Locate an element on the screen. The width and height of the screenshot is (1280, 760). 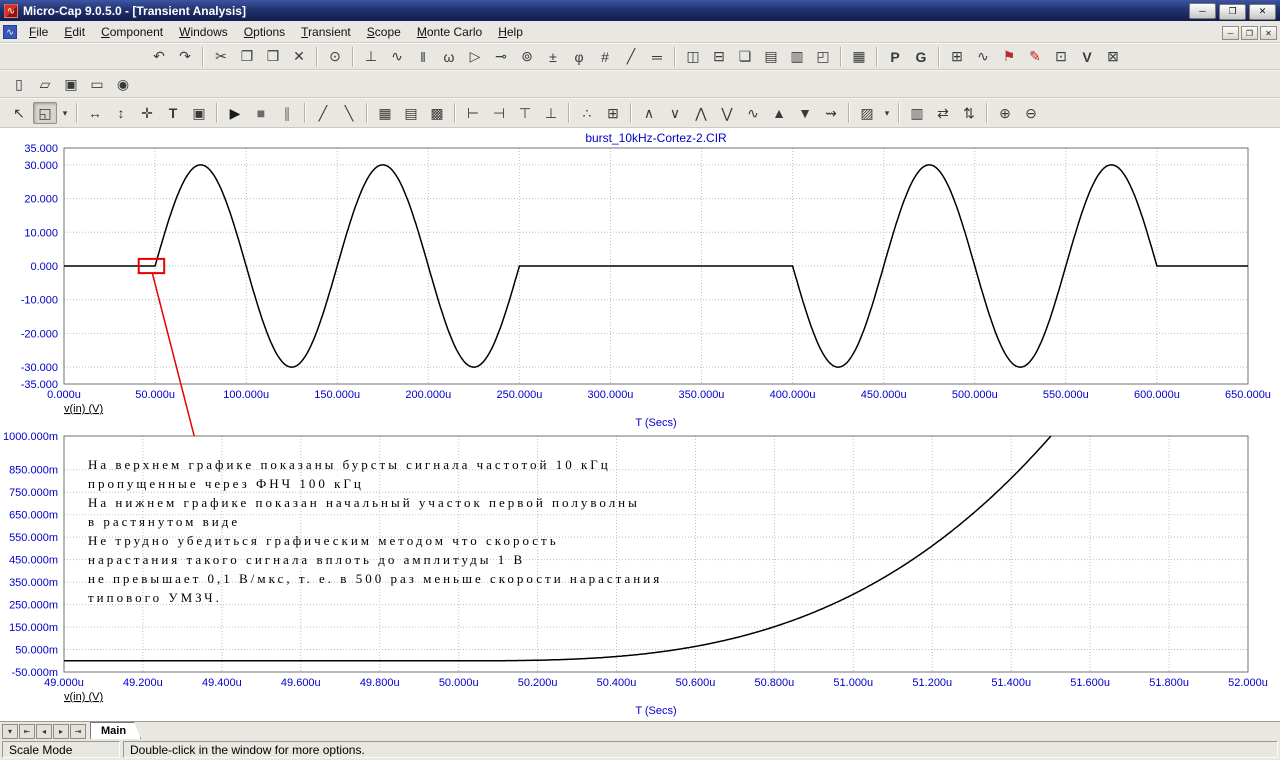
menu-edit: Edit is located at coordinates (74, 32).